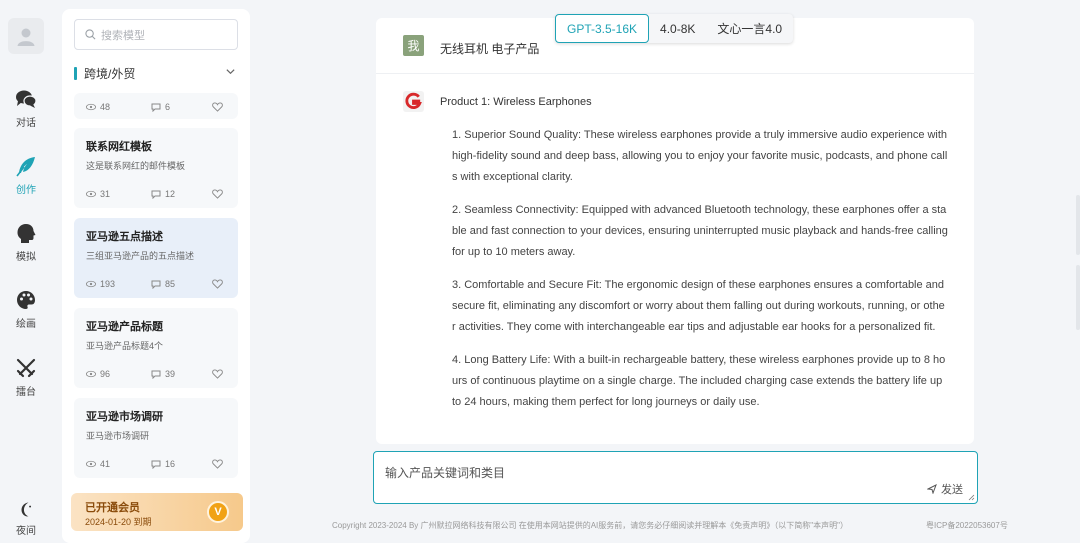  I want to click on vip-badge-icon: V, so click(218, 512).